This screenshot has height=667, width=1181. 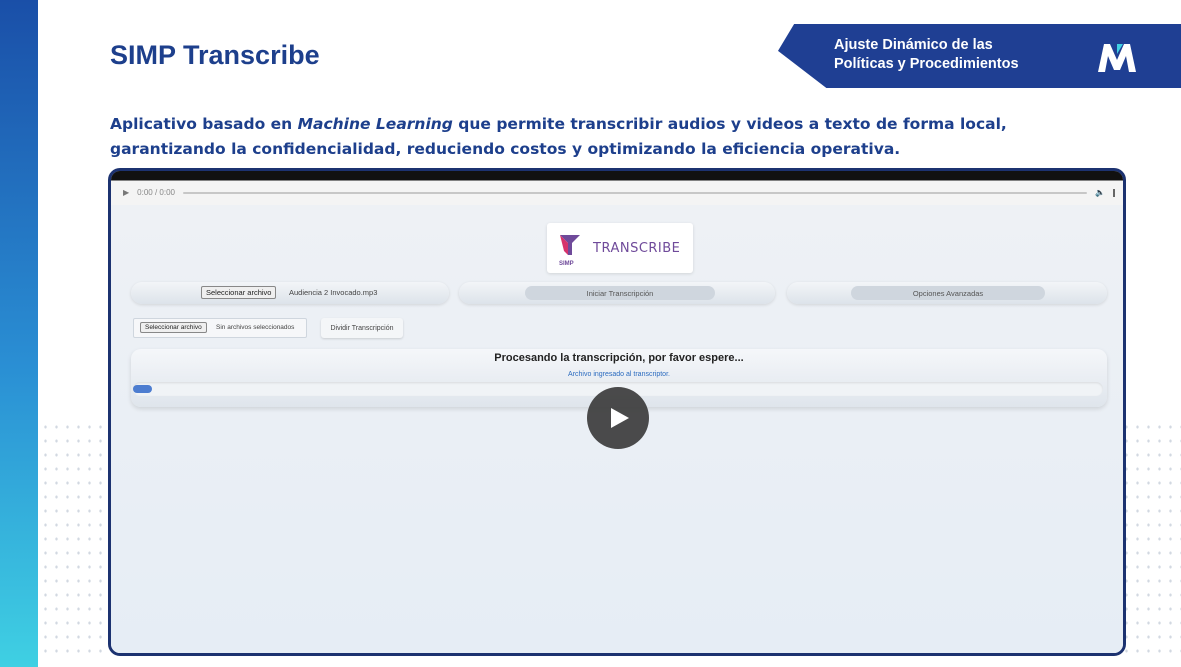 I want to click on processing-status: Archivo ingresado al transcriptor., so click(x=619, y=374).